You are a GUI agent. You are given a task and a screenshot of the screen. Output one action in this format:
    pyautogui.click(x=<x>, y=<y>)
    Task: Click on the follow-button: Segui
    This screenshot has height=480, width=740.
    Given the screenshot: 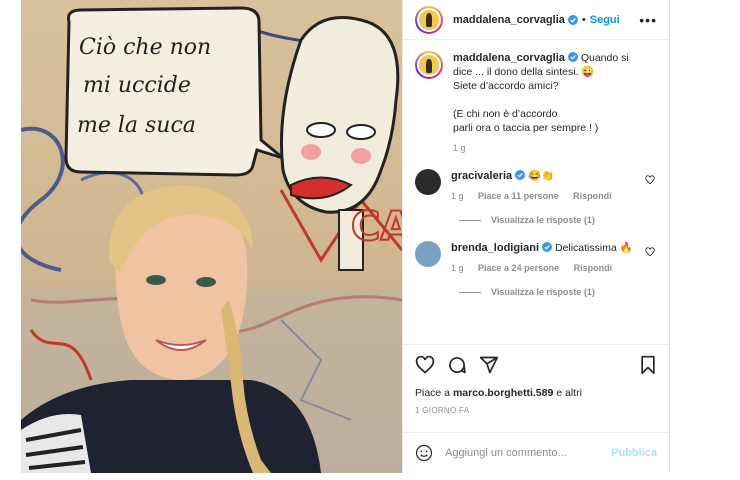 What is the action you would take?
    pyautogui.click(x=605, y=20)
    